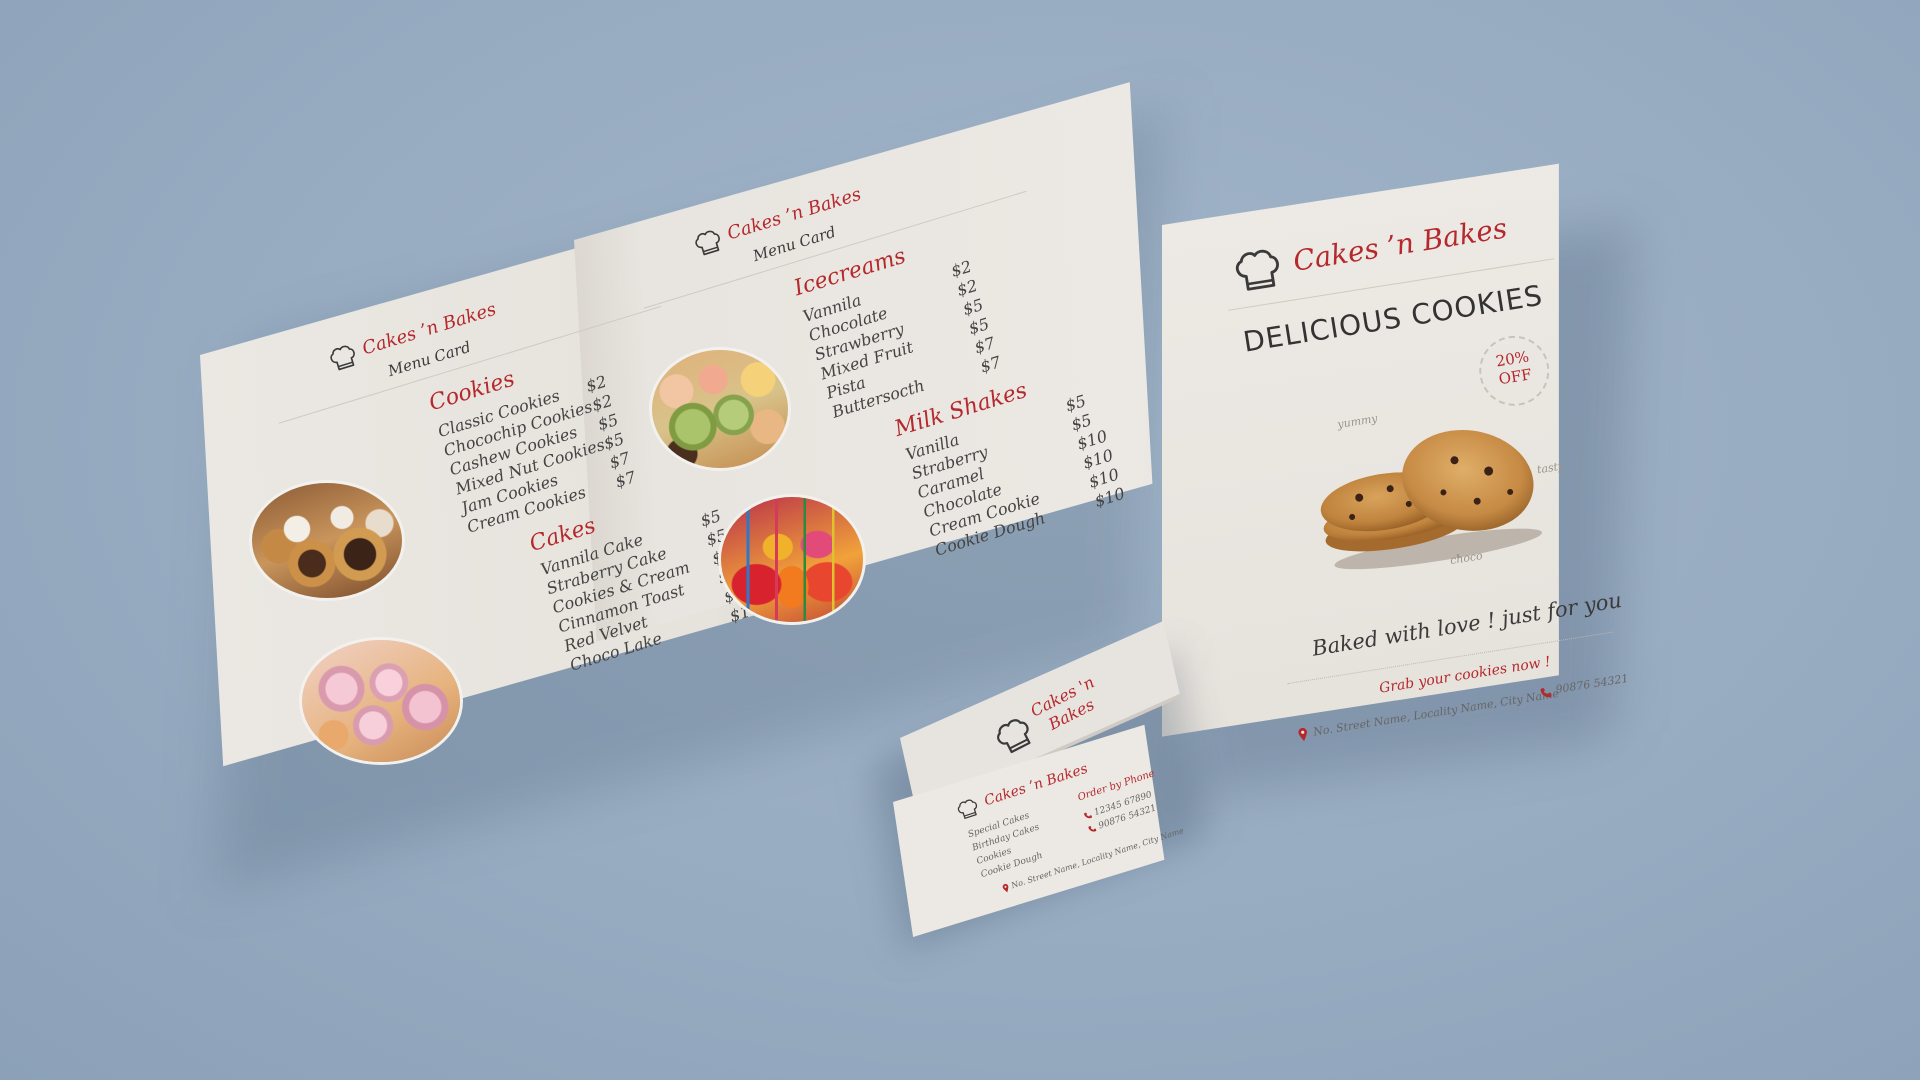  What do you see at coordinates (327, 540) in the screenshot?
I see `cookies-photo` at bounding box center [327, 540].